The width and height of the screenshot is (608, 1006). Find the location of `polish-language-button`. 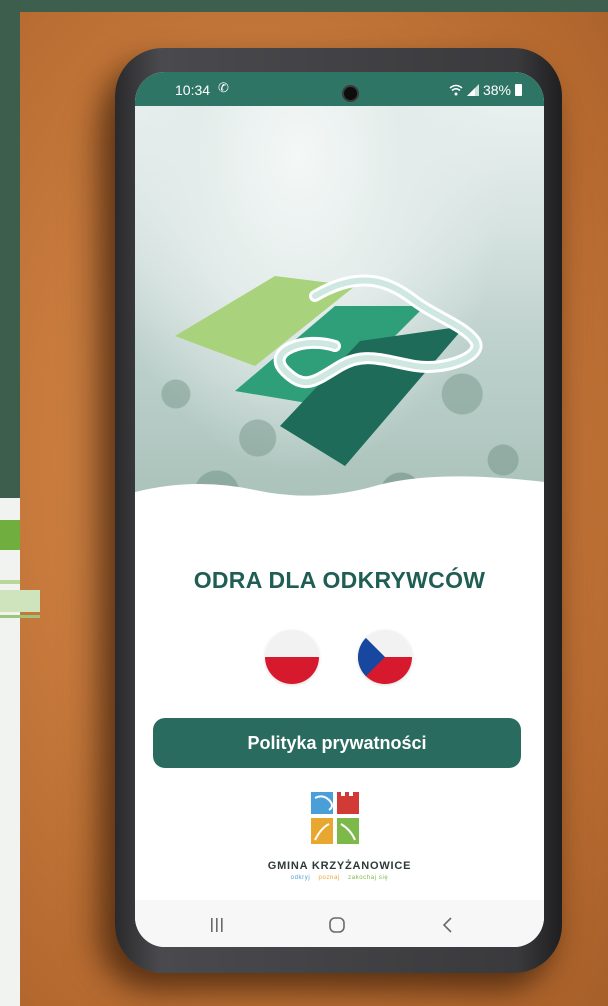

polish-language-button is located at coordinates (292, 657).